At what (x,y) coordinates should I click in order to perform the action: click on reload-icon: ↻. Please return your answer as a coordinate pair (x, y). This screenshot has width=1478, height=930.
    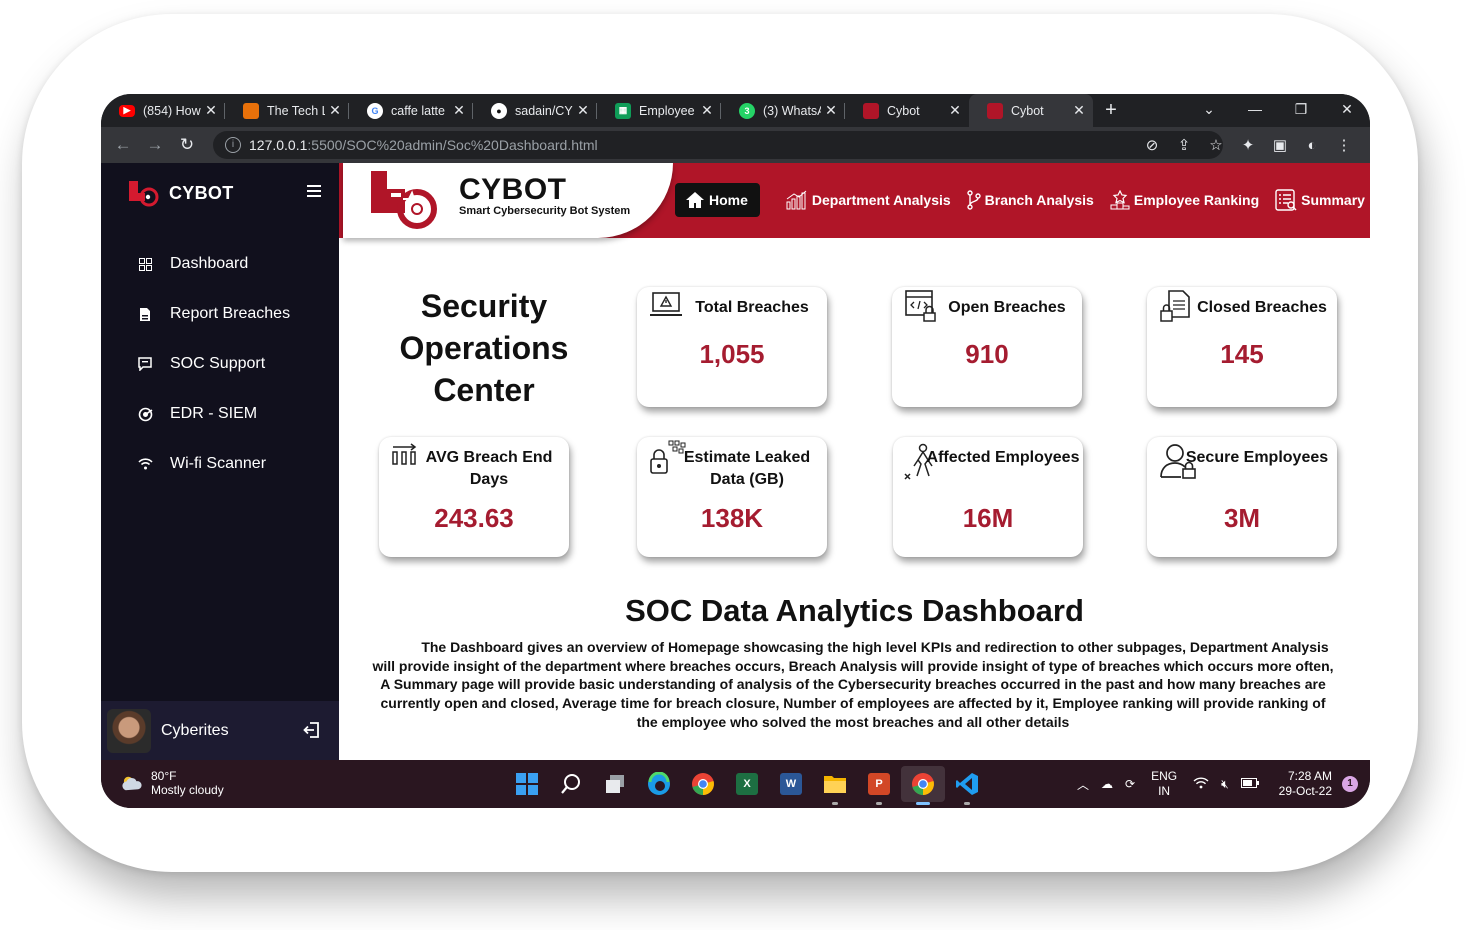
    Looking at the image, I should click on (187, 145).